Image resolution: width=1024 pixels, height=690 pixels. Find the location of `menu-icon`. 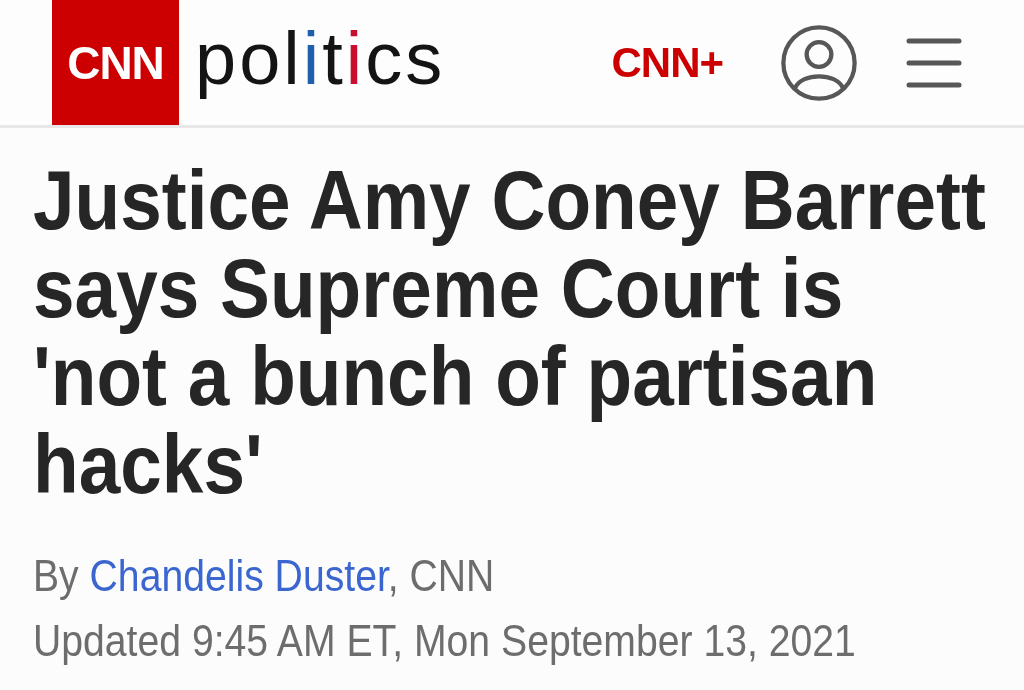

menu-icon is located at coordinates (934, 62).